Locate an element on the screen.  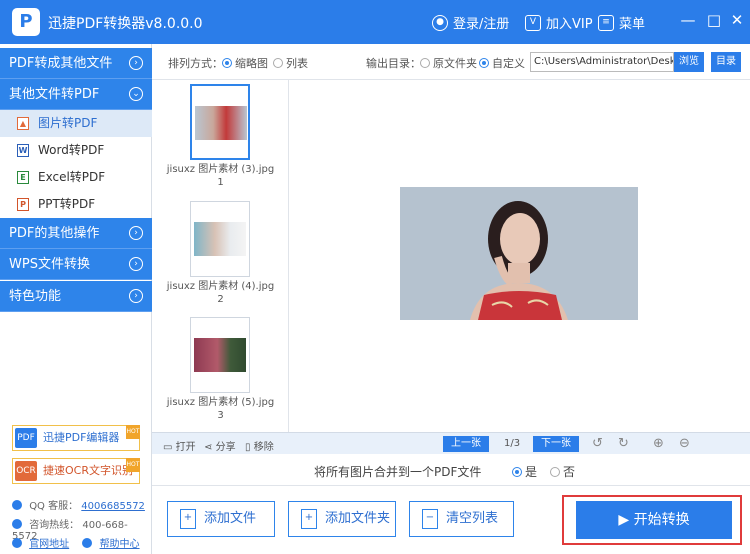
browse-button: 浏览 is located at coordinates (689, 62).